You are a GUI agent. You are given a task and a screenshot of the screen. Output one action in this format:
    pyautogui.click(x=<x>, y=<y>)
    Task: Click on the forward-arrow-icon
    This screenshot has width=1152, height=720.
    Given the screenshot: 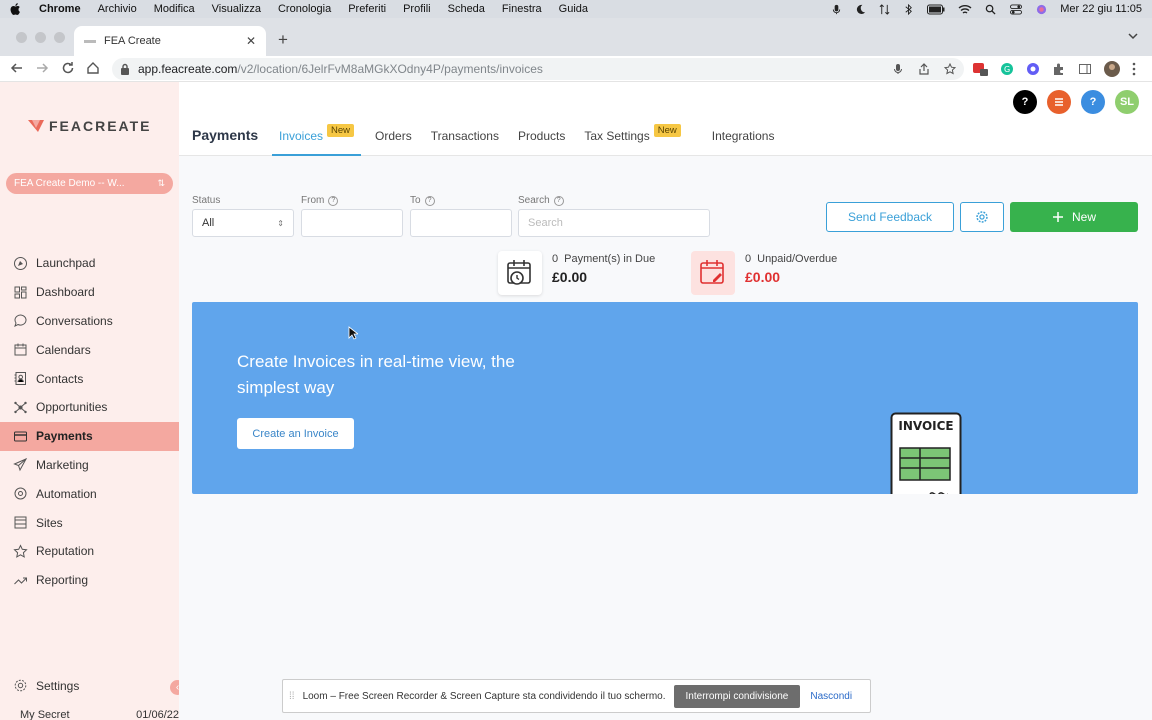 What is the action you would take?
    pyautogui.click(x=42, y=68)
    